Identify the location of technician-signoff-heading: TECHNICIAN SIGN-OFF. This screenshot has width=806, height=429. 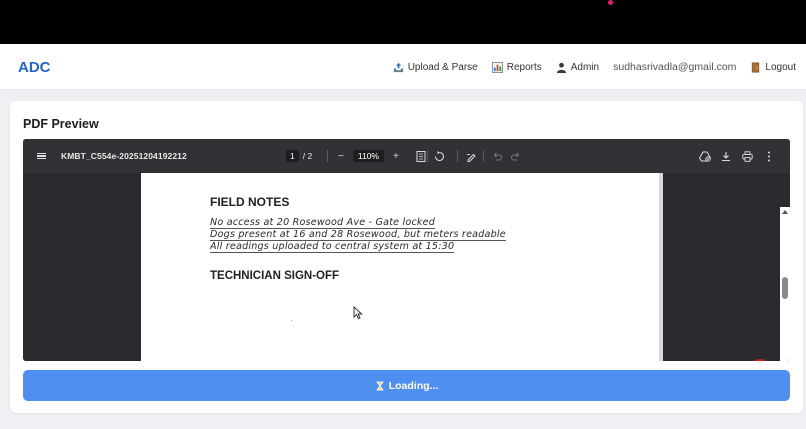
(275, 276).